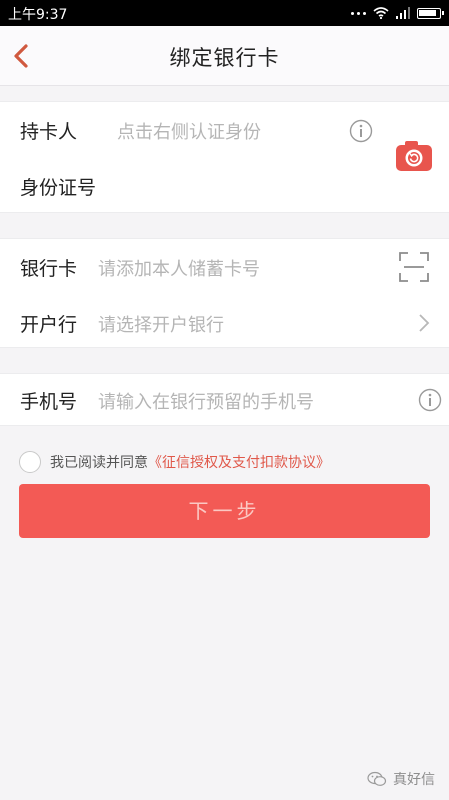  Describe the element at coordinates (358, 13) in the screenshot. I see `notification-dots-icon` at that location.